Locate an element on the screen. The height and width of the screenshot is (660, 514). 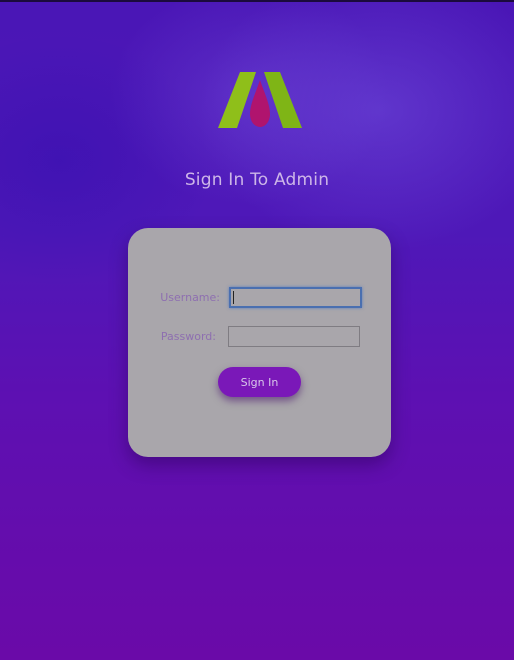
brand-logo is located at coordinates (260, 100).